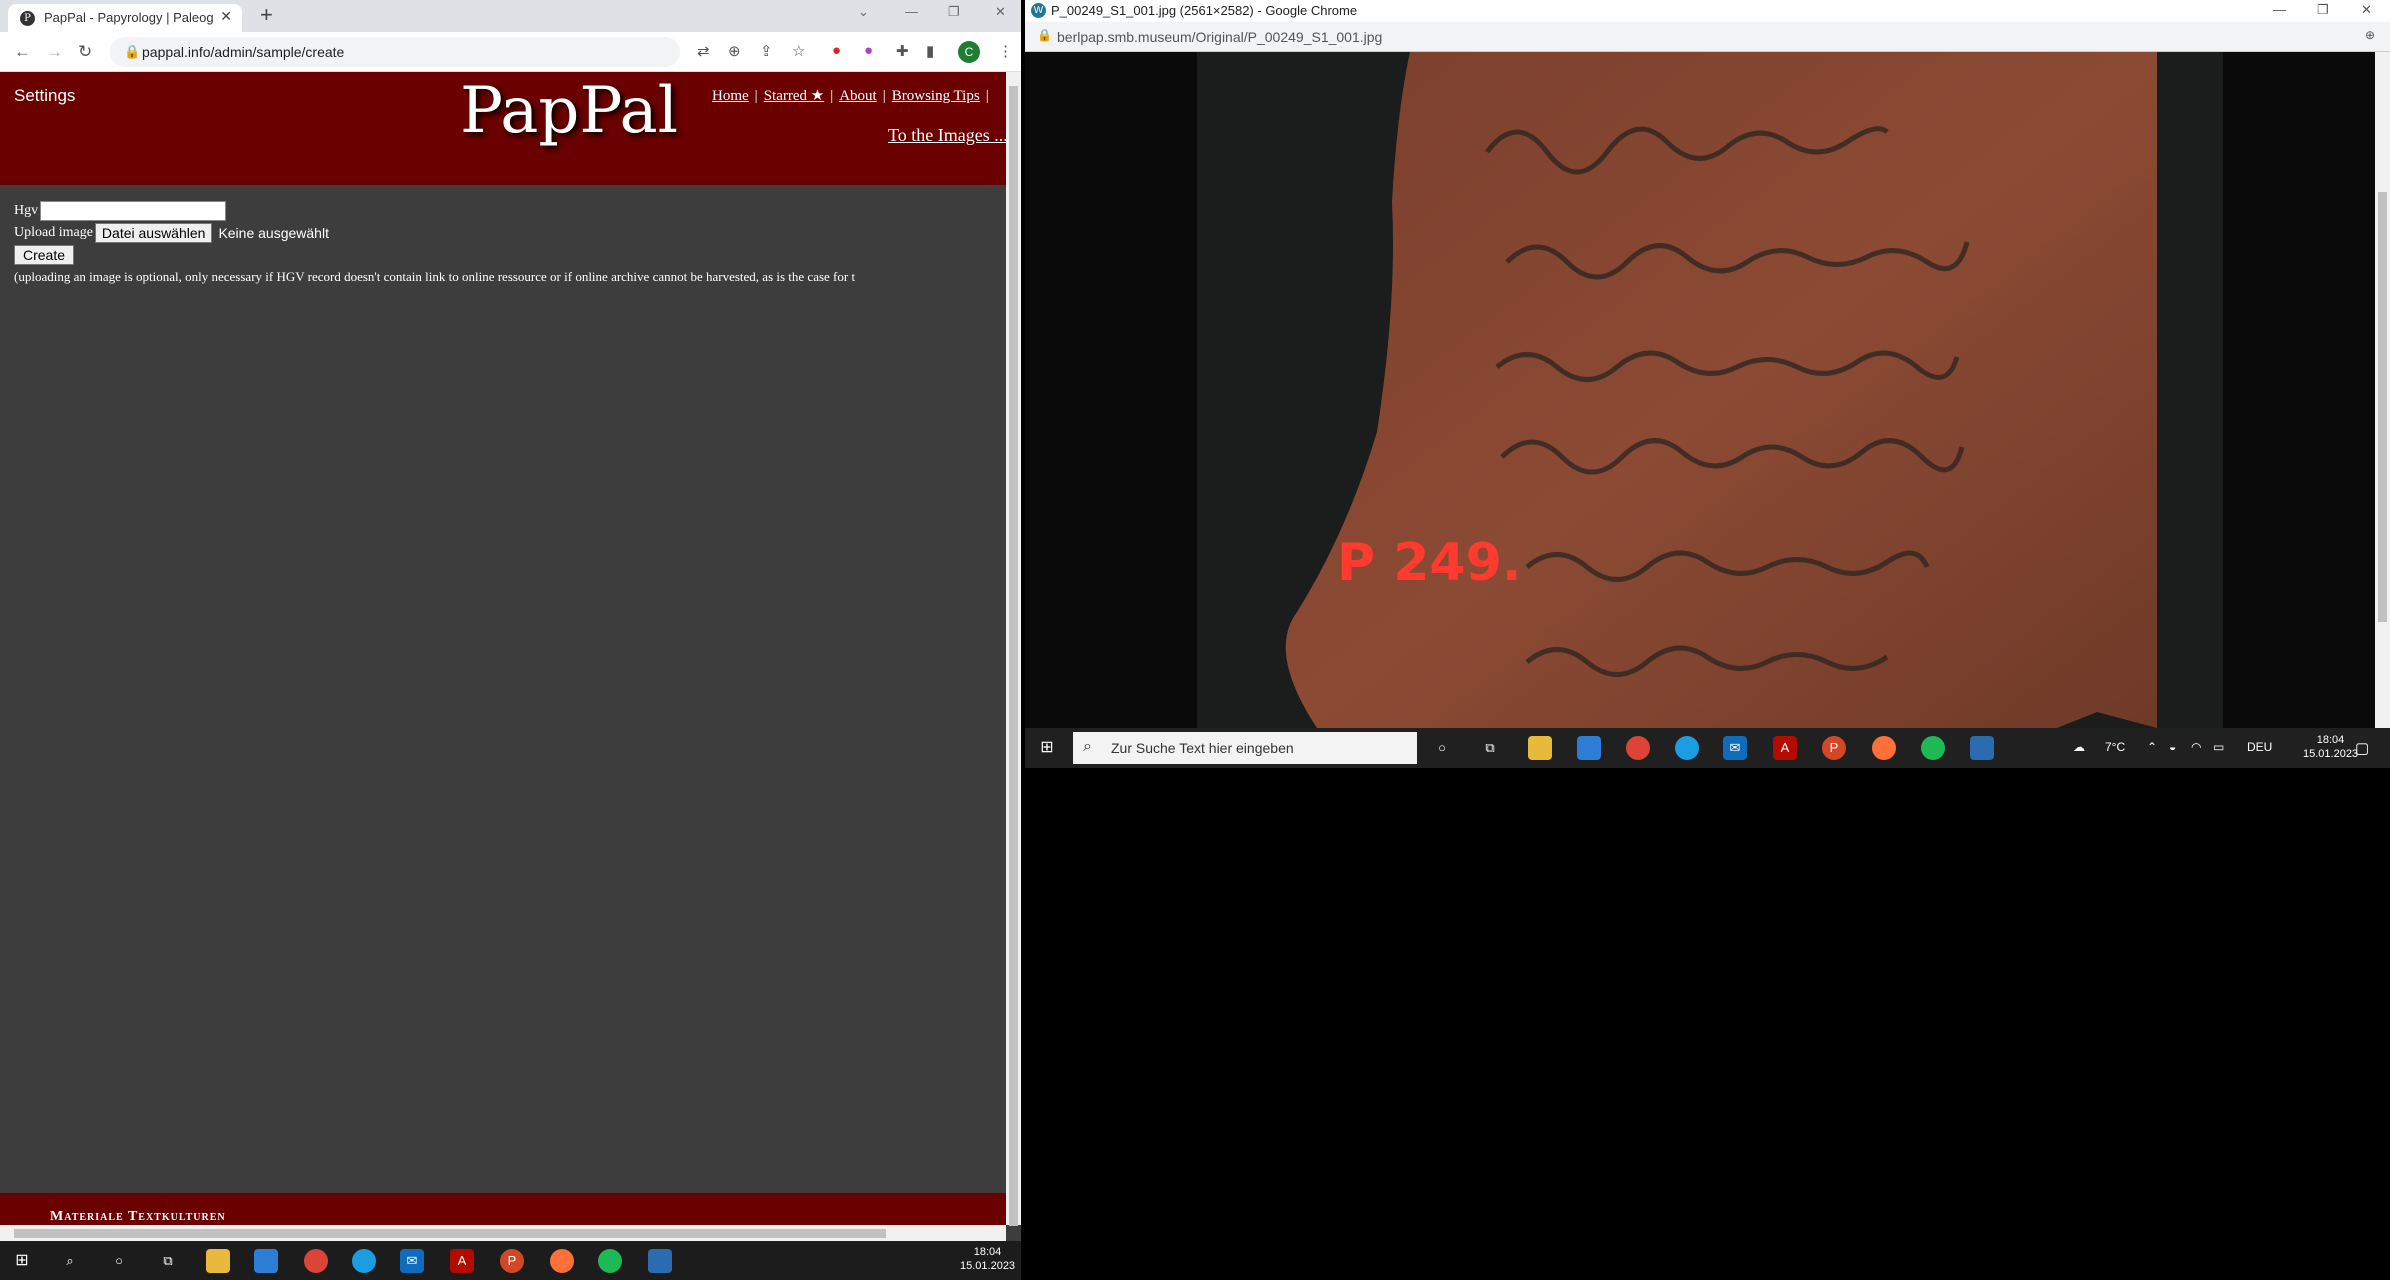 This screenshot has width=2390, height=1280. Describe the element at coordinates (503, 1209) in the screenshot. I see `site-footer: Materiale Textkulturen` at that location.